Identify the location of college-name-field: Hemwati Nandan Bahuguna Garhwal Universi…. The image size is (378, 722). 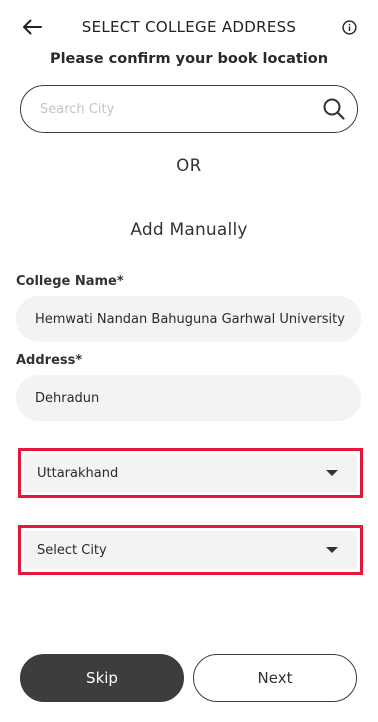
(188, 319).